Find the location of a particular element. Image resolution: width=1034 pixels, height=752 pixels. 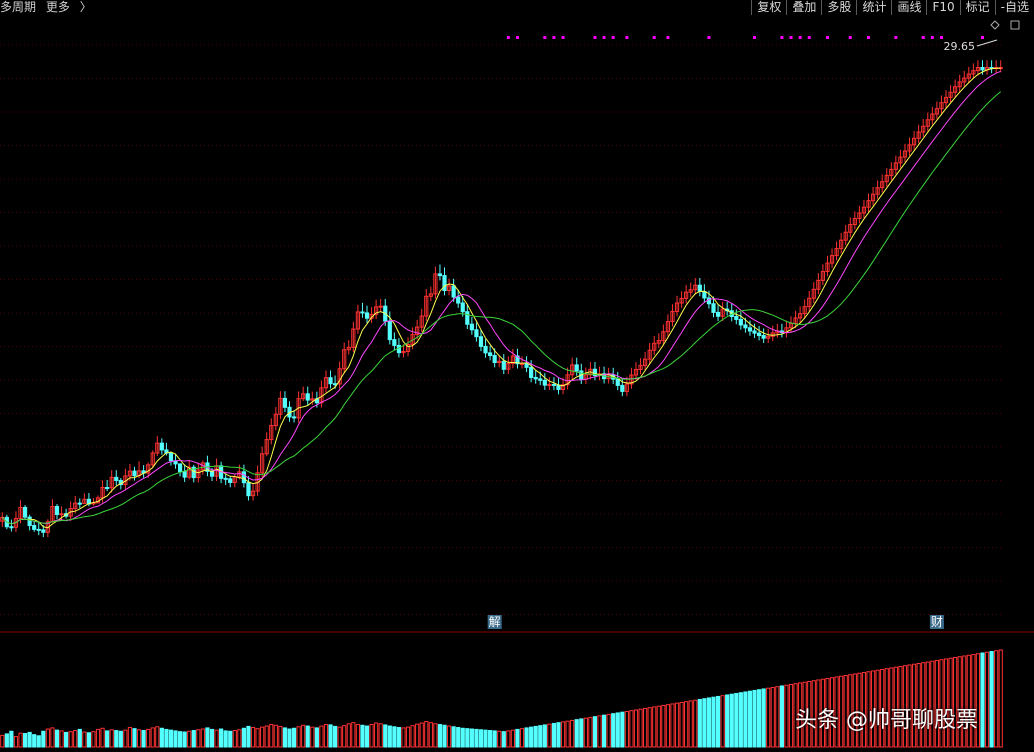

period-selector: 多周期 更多 〉 is located at coordinates (52, 7).